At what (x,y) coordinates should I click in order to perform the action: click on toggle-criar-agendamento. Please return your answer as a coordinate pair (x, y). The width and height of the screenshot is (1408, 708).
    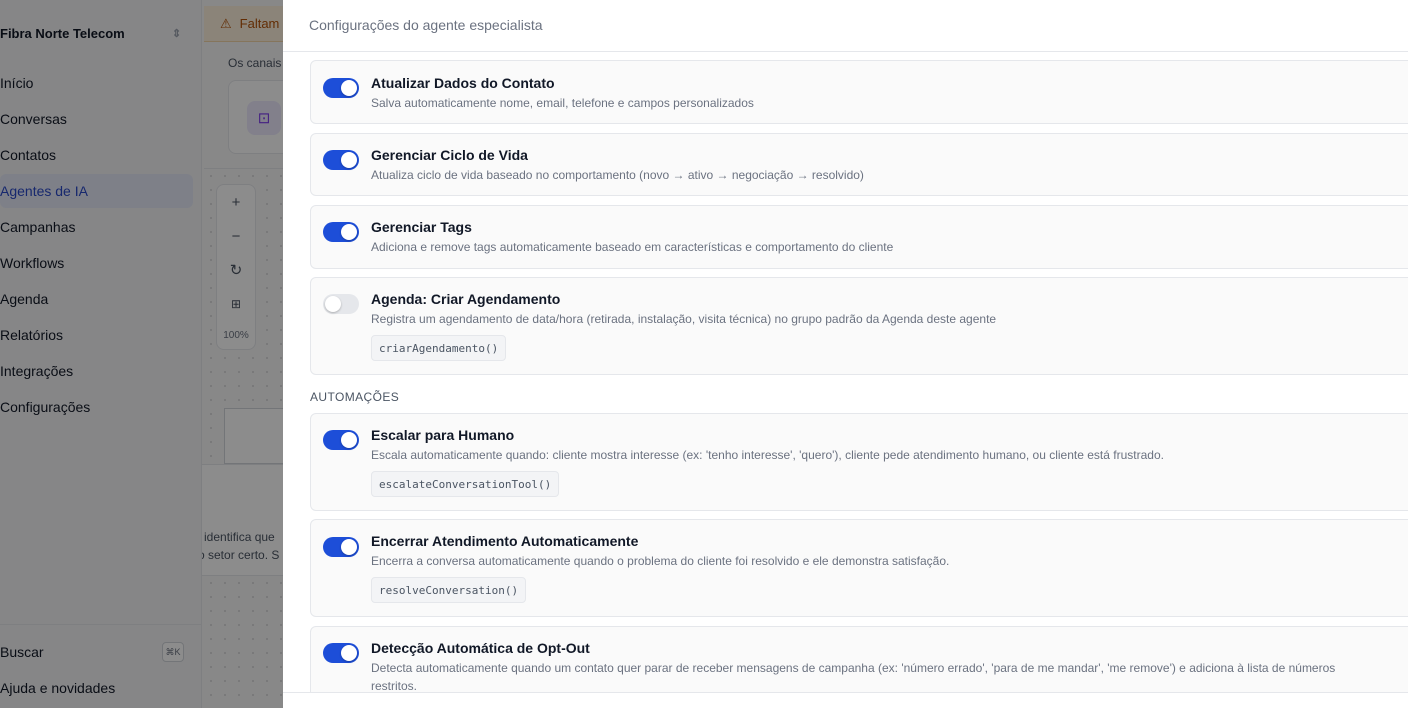
    Looking at the image, I should click on (341, 304).